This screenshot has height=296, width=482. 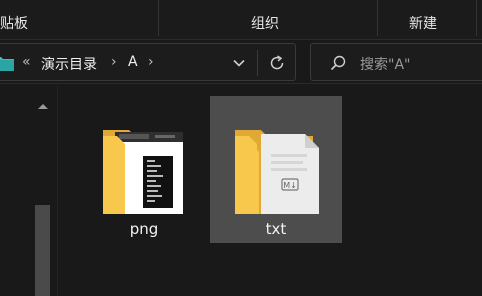 I want to click on ribbon-group-organize-label: 组织, so click(x=265, y=24).